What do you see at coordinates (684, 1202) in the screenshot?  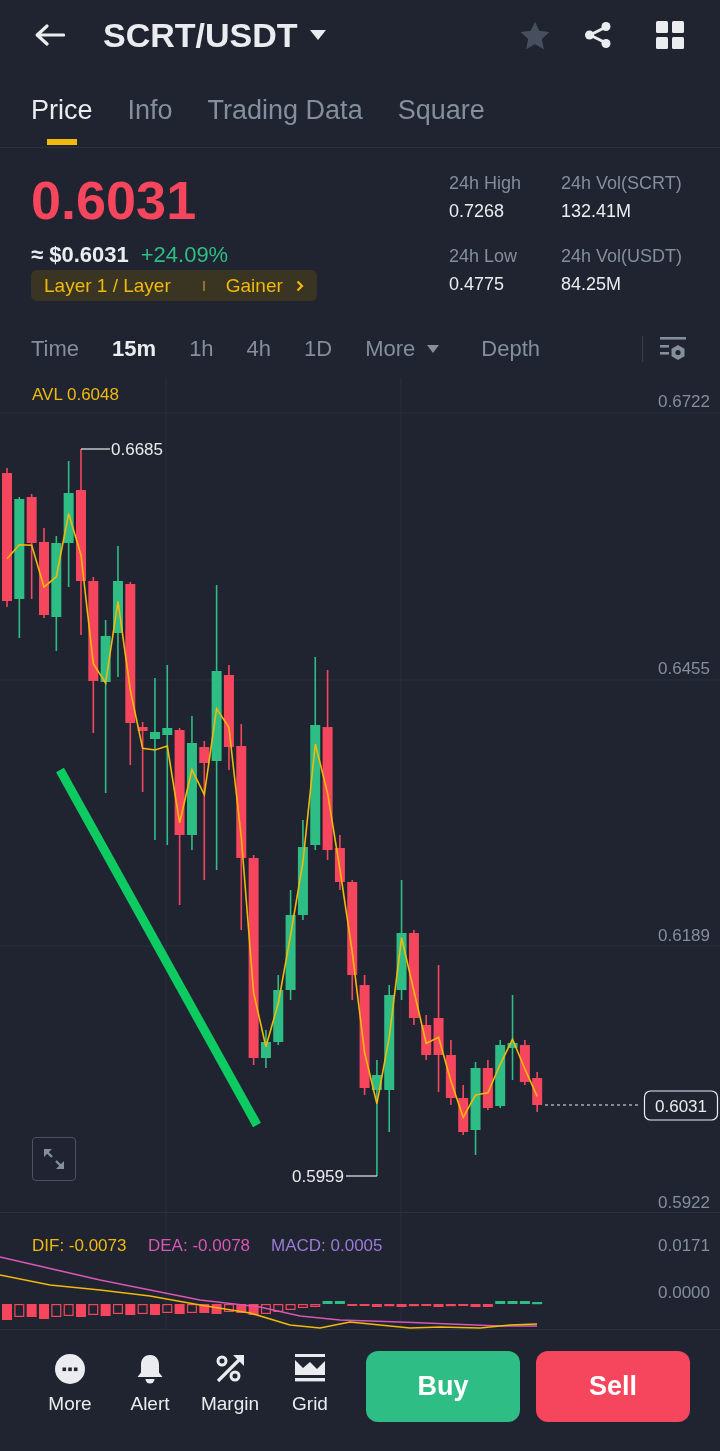 I see `axis-label: 0.5922` at bounding box center [684, 1202].